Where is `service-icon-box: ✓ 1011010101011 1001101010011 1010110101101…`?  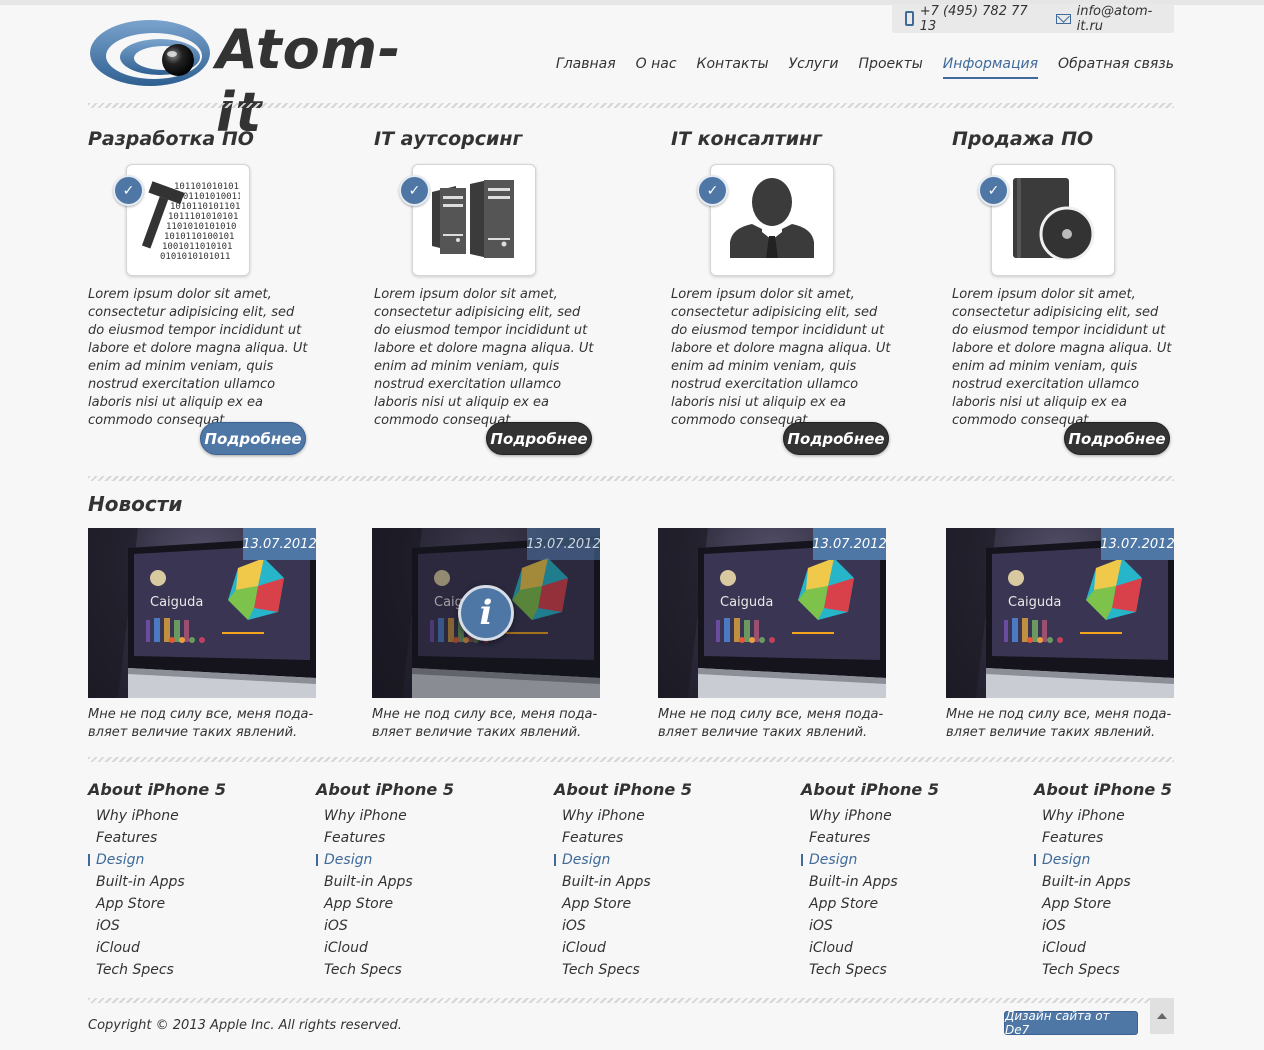 service-icon-box: ✓ 1011010101011 1001101010011 1010110101101… is located at coordinates (181, 220).